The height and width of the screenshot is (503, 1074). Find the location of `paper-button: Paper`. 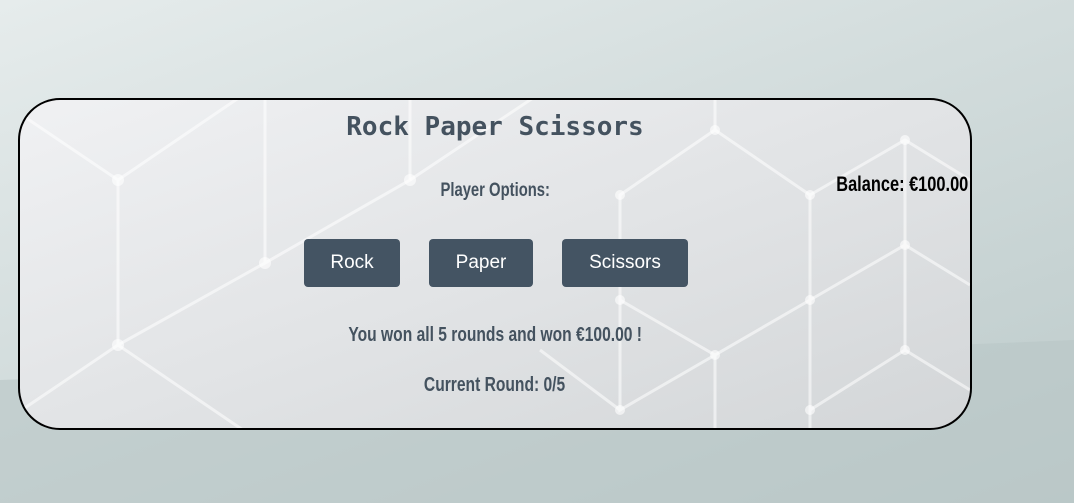

paper-button: Paper is located at coordinates (481, 263).